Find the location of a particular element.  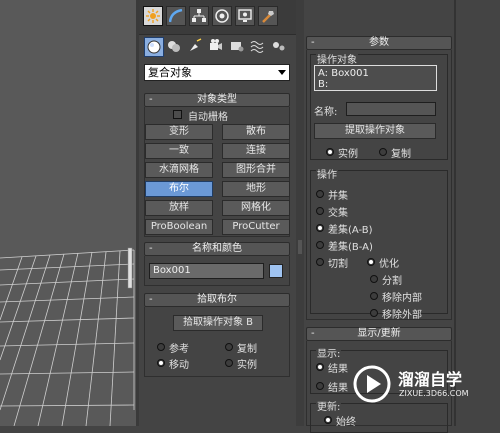

pick-mode-instance-radio is located at coordinates (229, 363).